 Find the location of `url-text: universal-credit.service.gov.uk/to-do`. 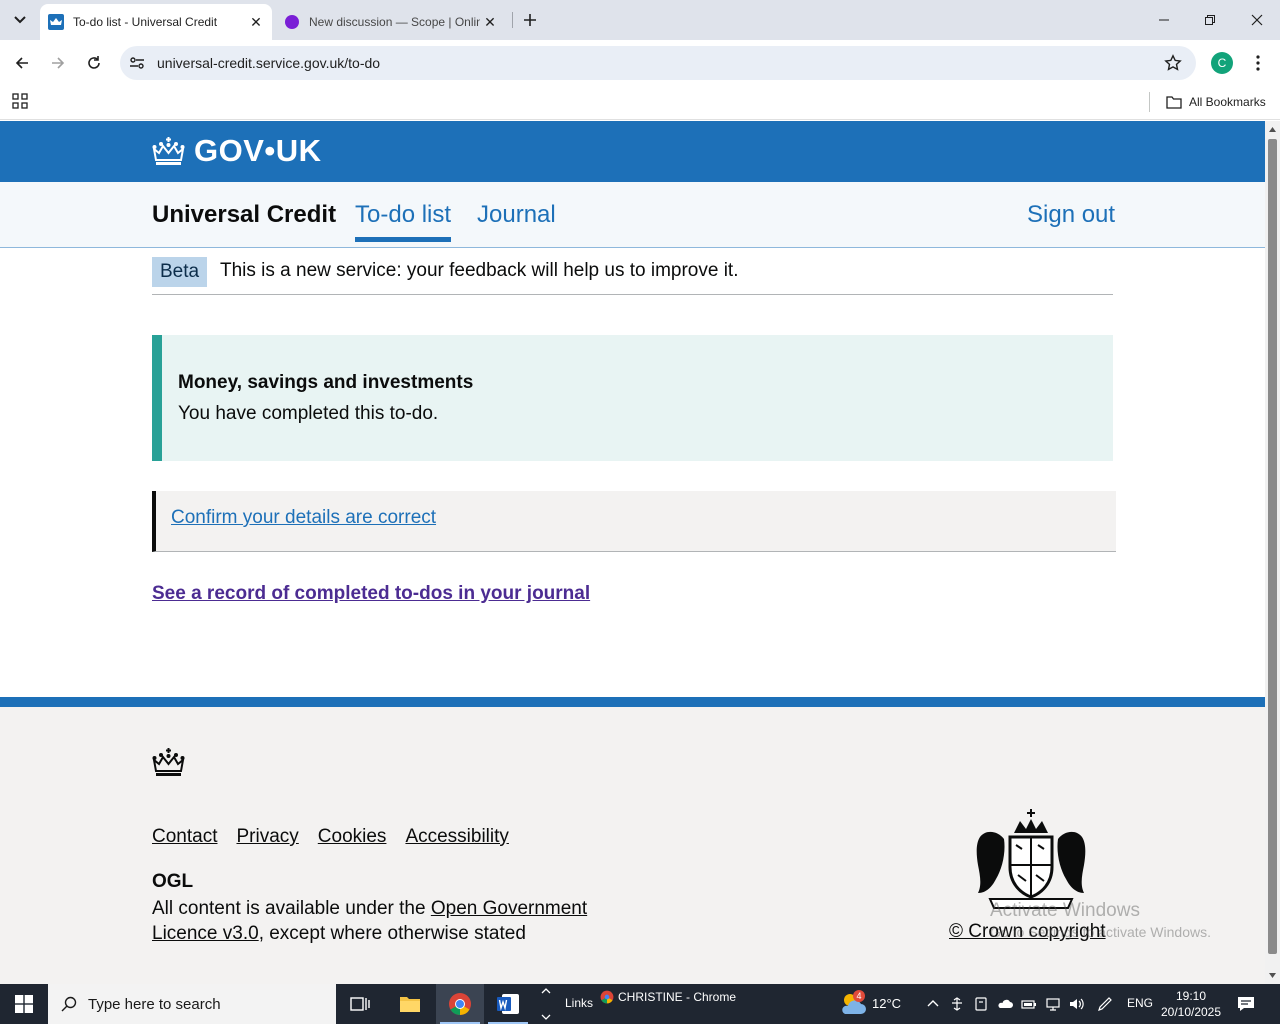

url-text: universal-credit.service.gov.uk/to-do is located at coordinates (269, 63).